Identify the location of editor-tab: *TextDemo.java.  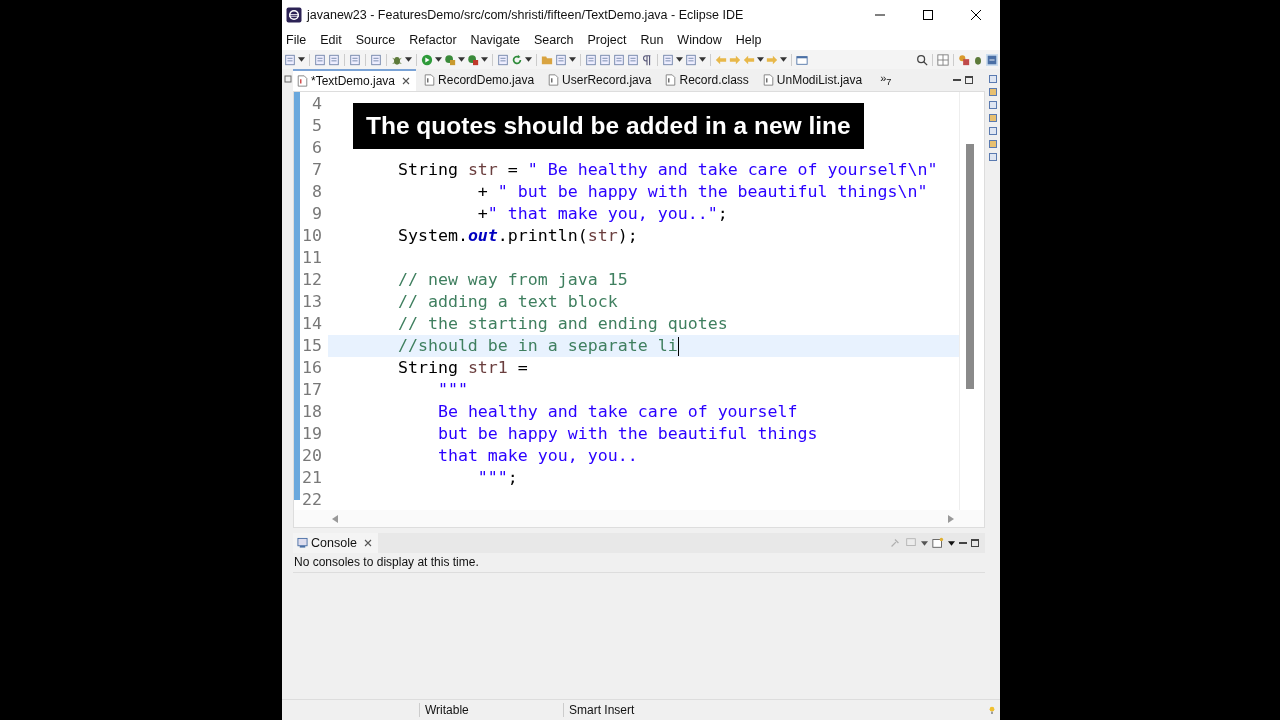
(355, 80).